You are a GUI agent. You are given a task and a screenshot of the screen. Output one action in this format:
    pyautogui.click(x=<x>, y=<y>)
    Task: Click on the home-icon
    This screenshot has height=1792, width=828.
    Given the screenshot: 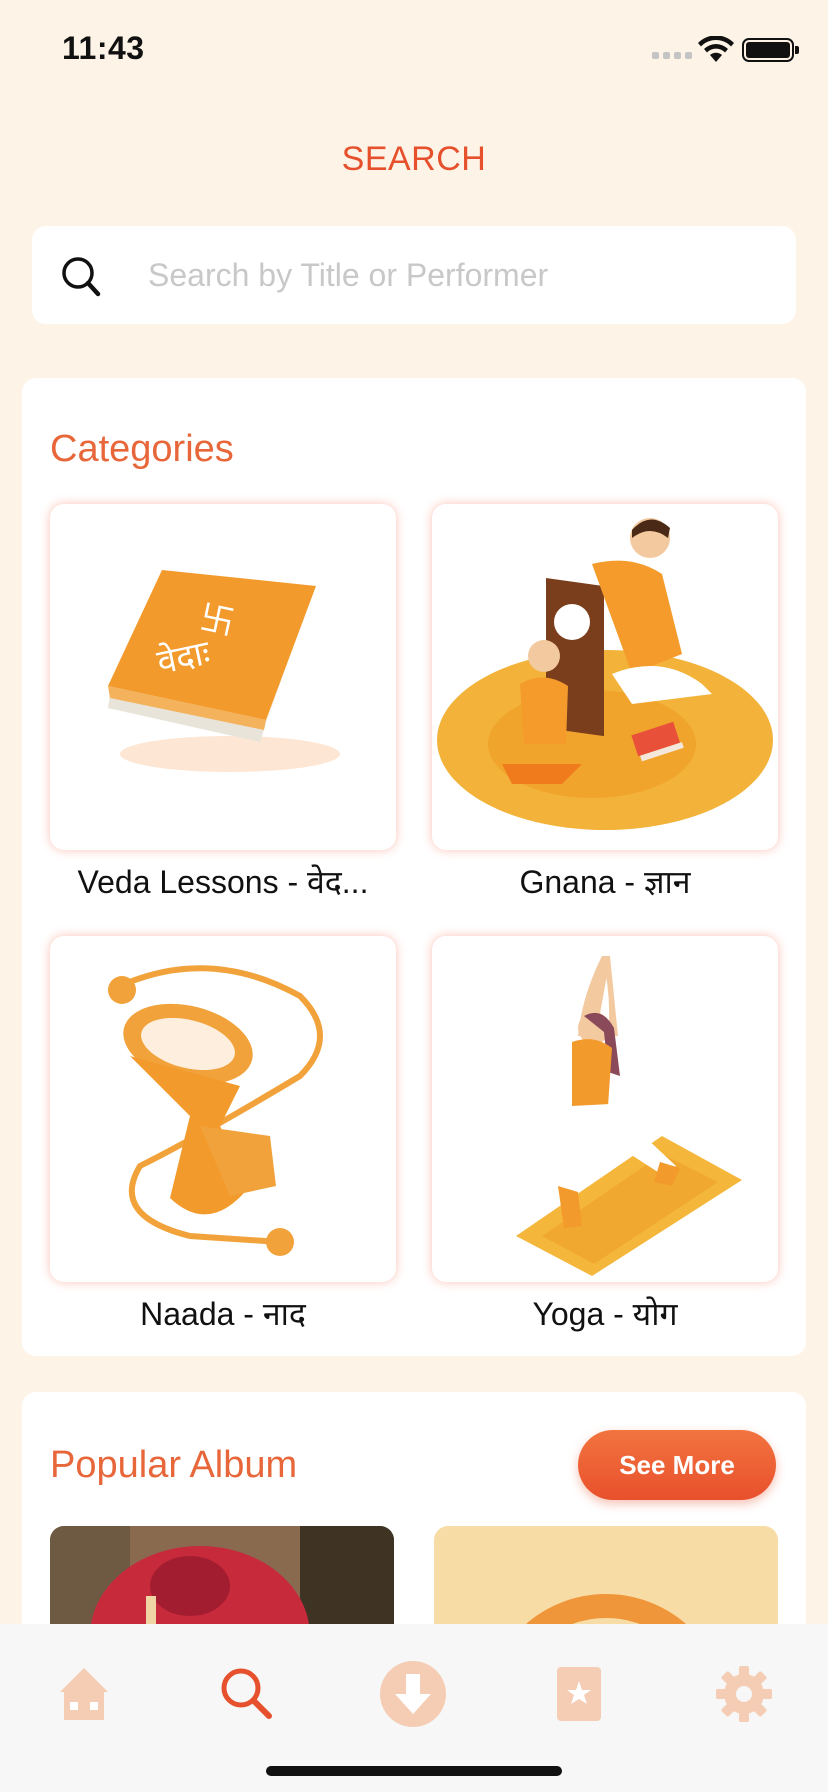 What is the action you would take?
    pyautogui.click(x=84, y=1694)
    